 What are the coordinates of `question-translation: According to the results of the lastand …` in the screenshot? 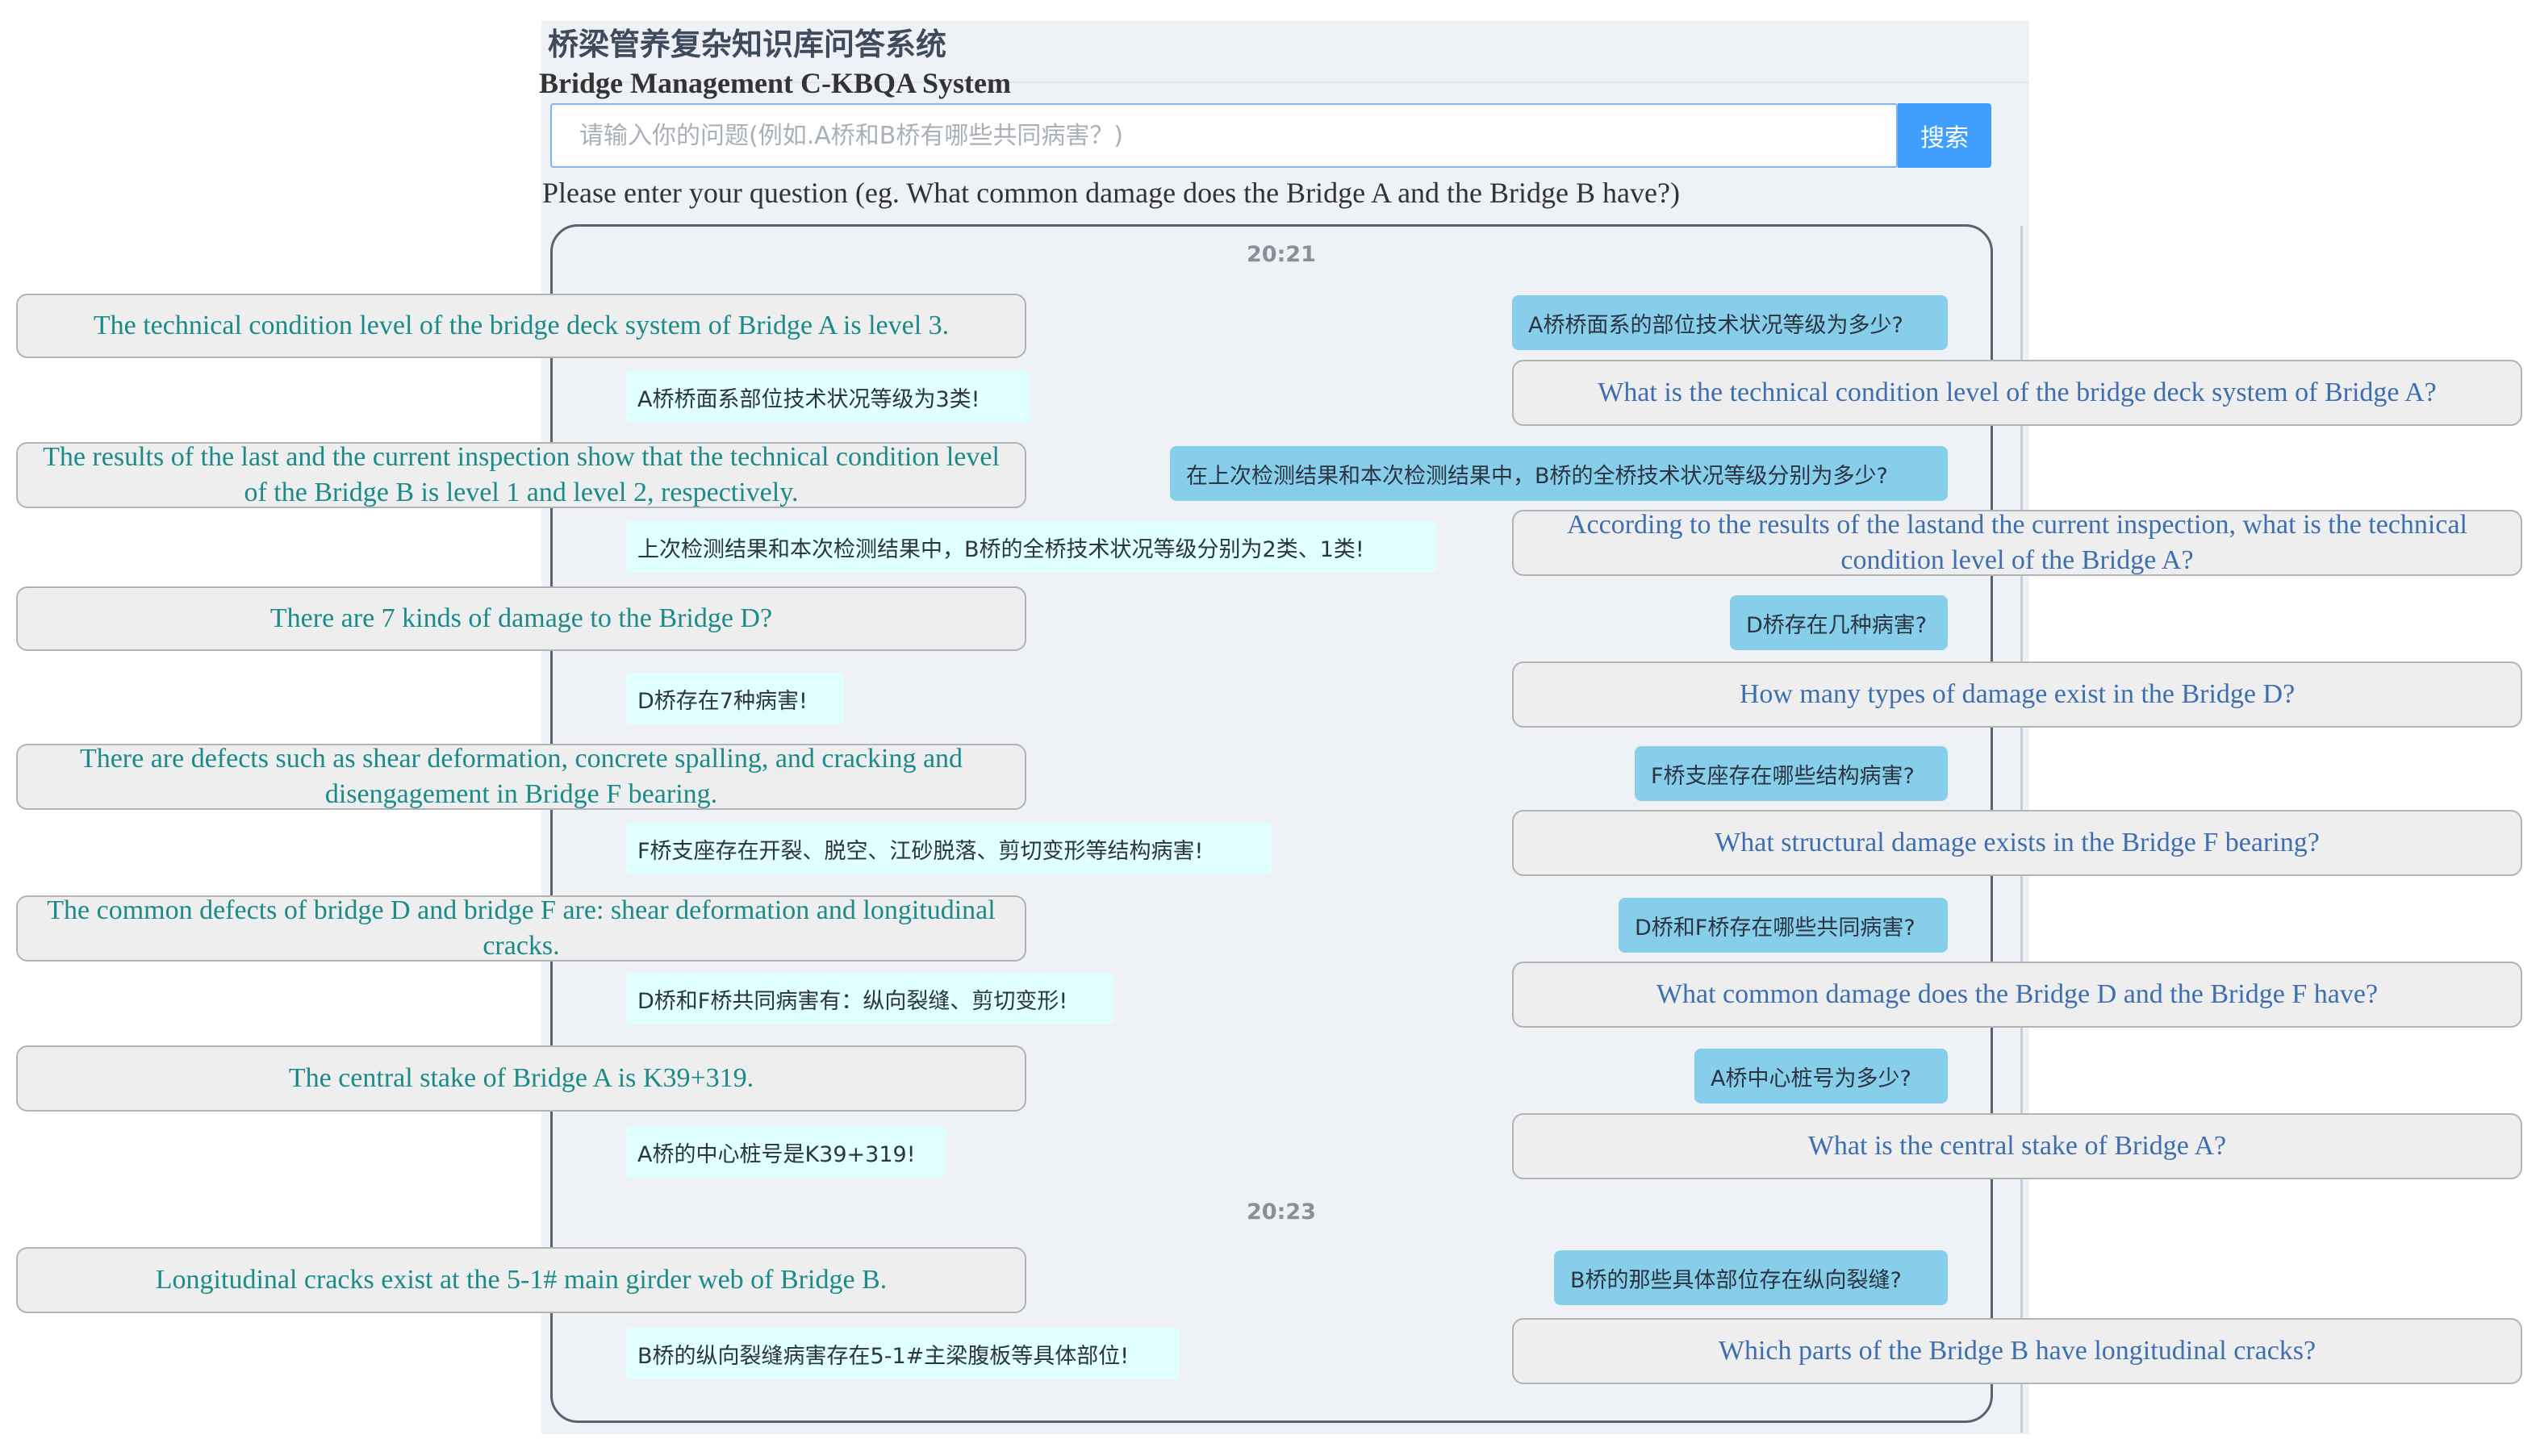 It's located at (2017, 543).